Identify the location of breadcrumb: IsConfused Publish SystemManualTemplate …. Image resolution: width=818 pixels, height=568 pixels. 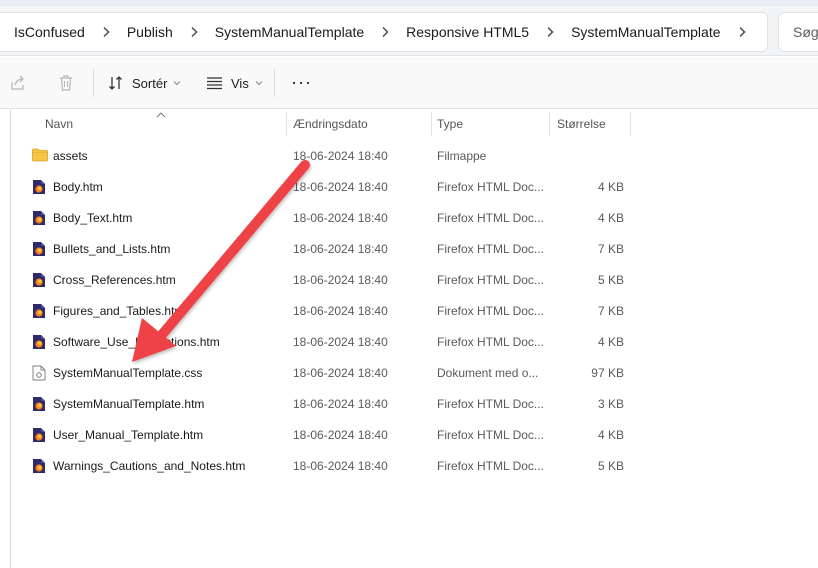
(384, 32).